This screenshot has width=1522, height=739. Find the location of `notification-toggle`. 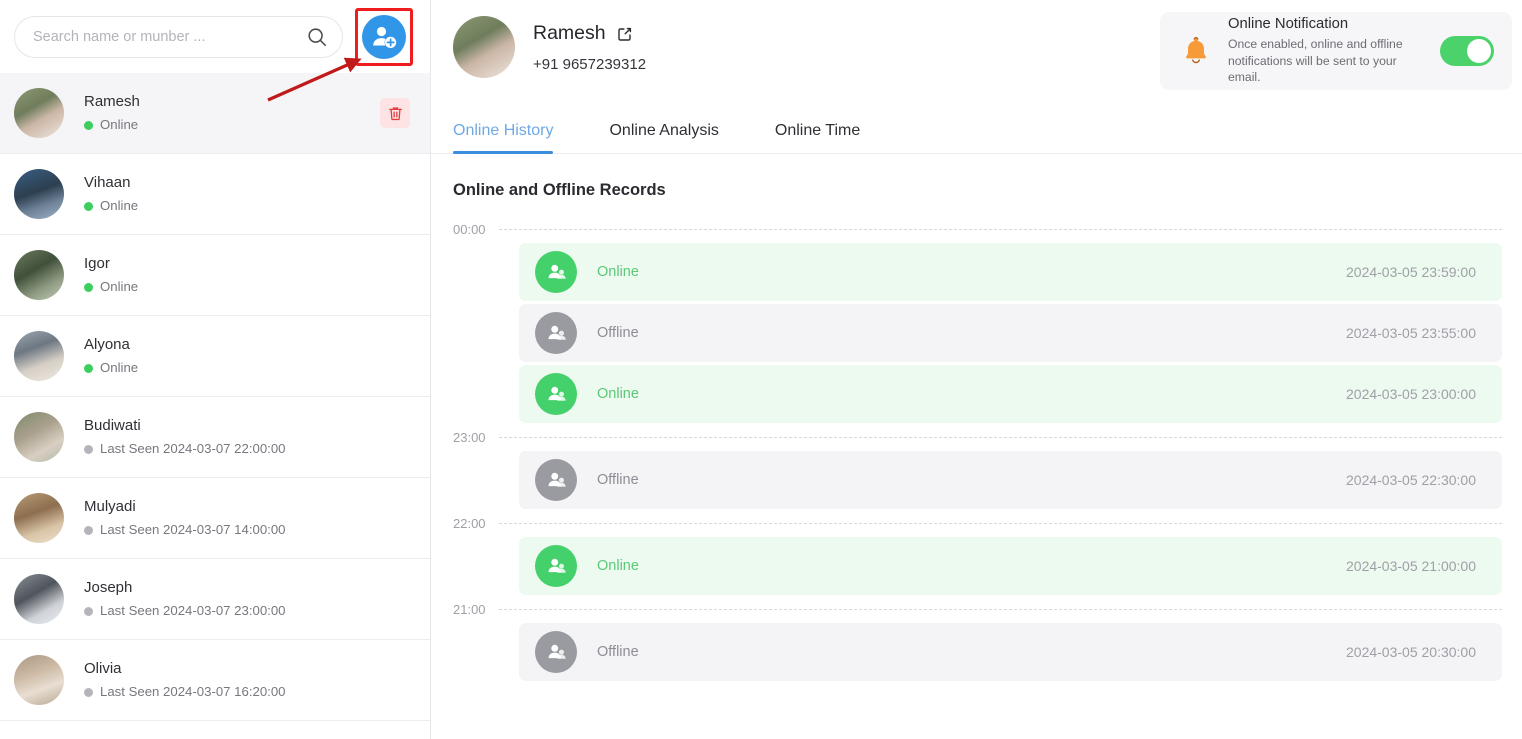

notification-toggle is located at coordinates (1467, 51).